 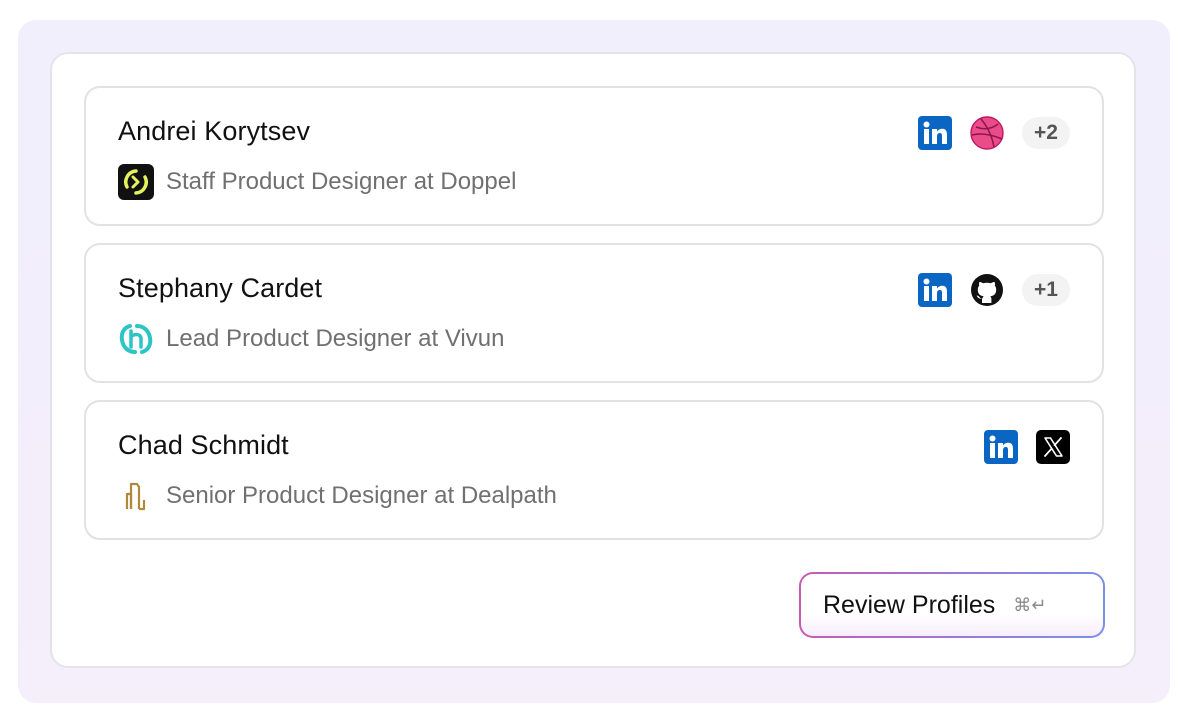 What do you see at coordinates (335, 338) in the screenshot?
I see `profile-role-text: Lead Product Designer at Vivun` at bounding box center [335, 338].